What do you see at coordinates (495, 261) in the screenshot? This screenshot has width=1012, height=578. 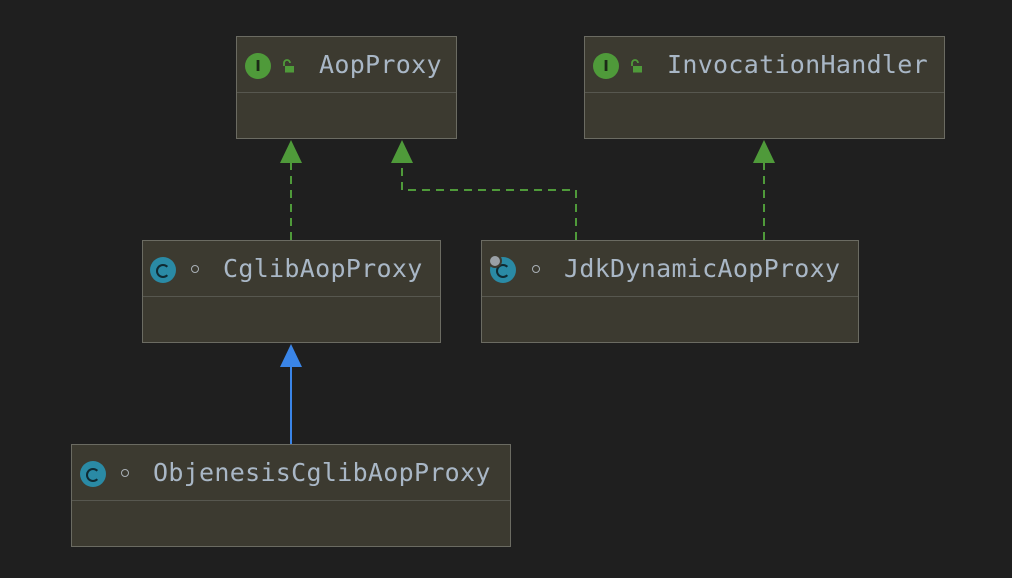 I see `final-marker-icon` at bounding box center [495, 261].